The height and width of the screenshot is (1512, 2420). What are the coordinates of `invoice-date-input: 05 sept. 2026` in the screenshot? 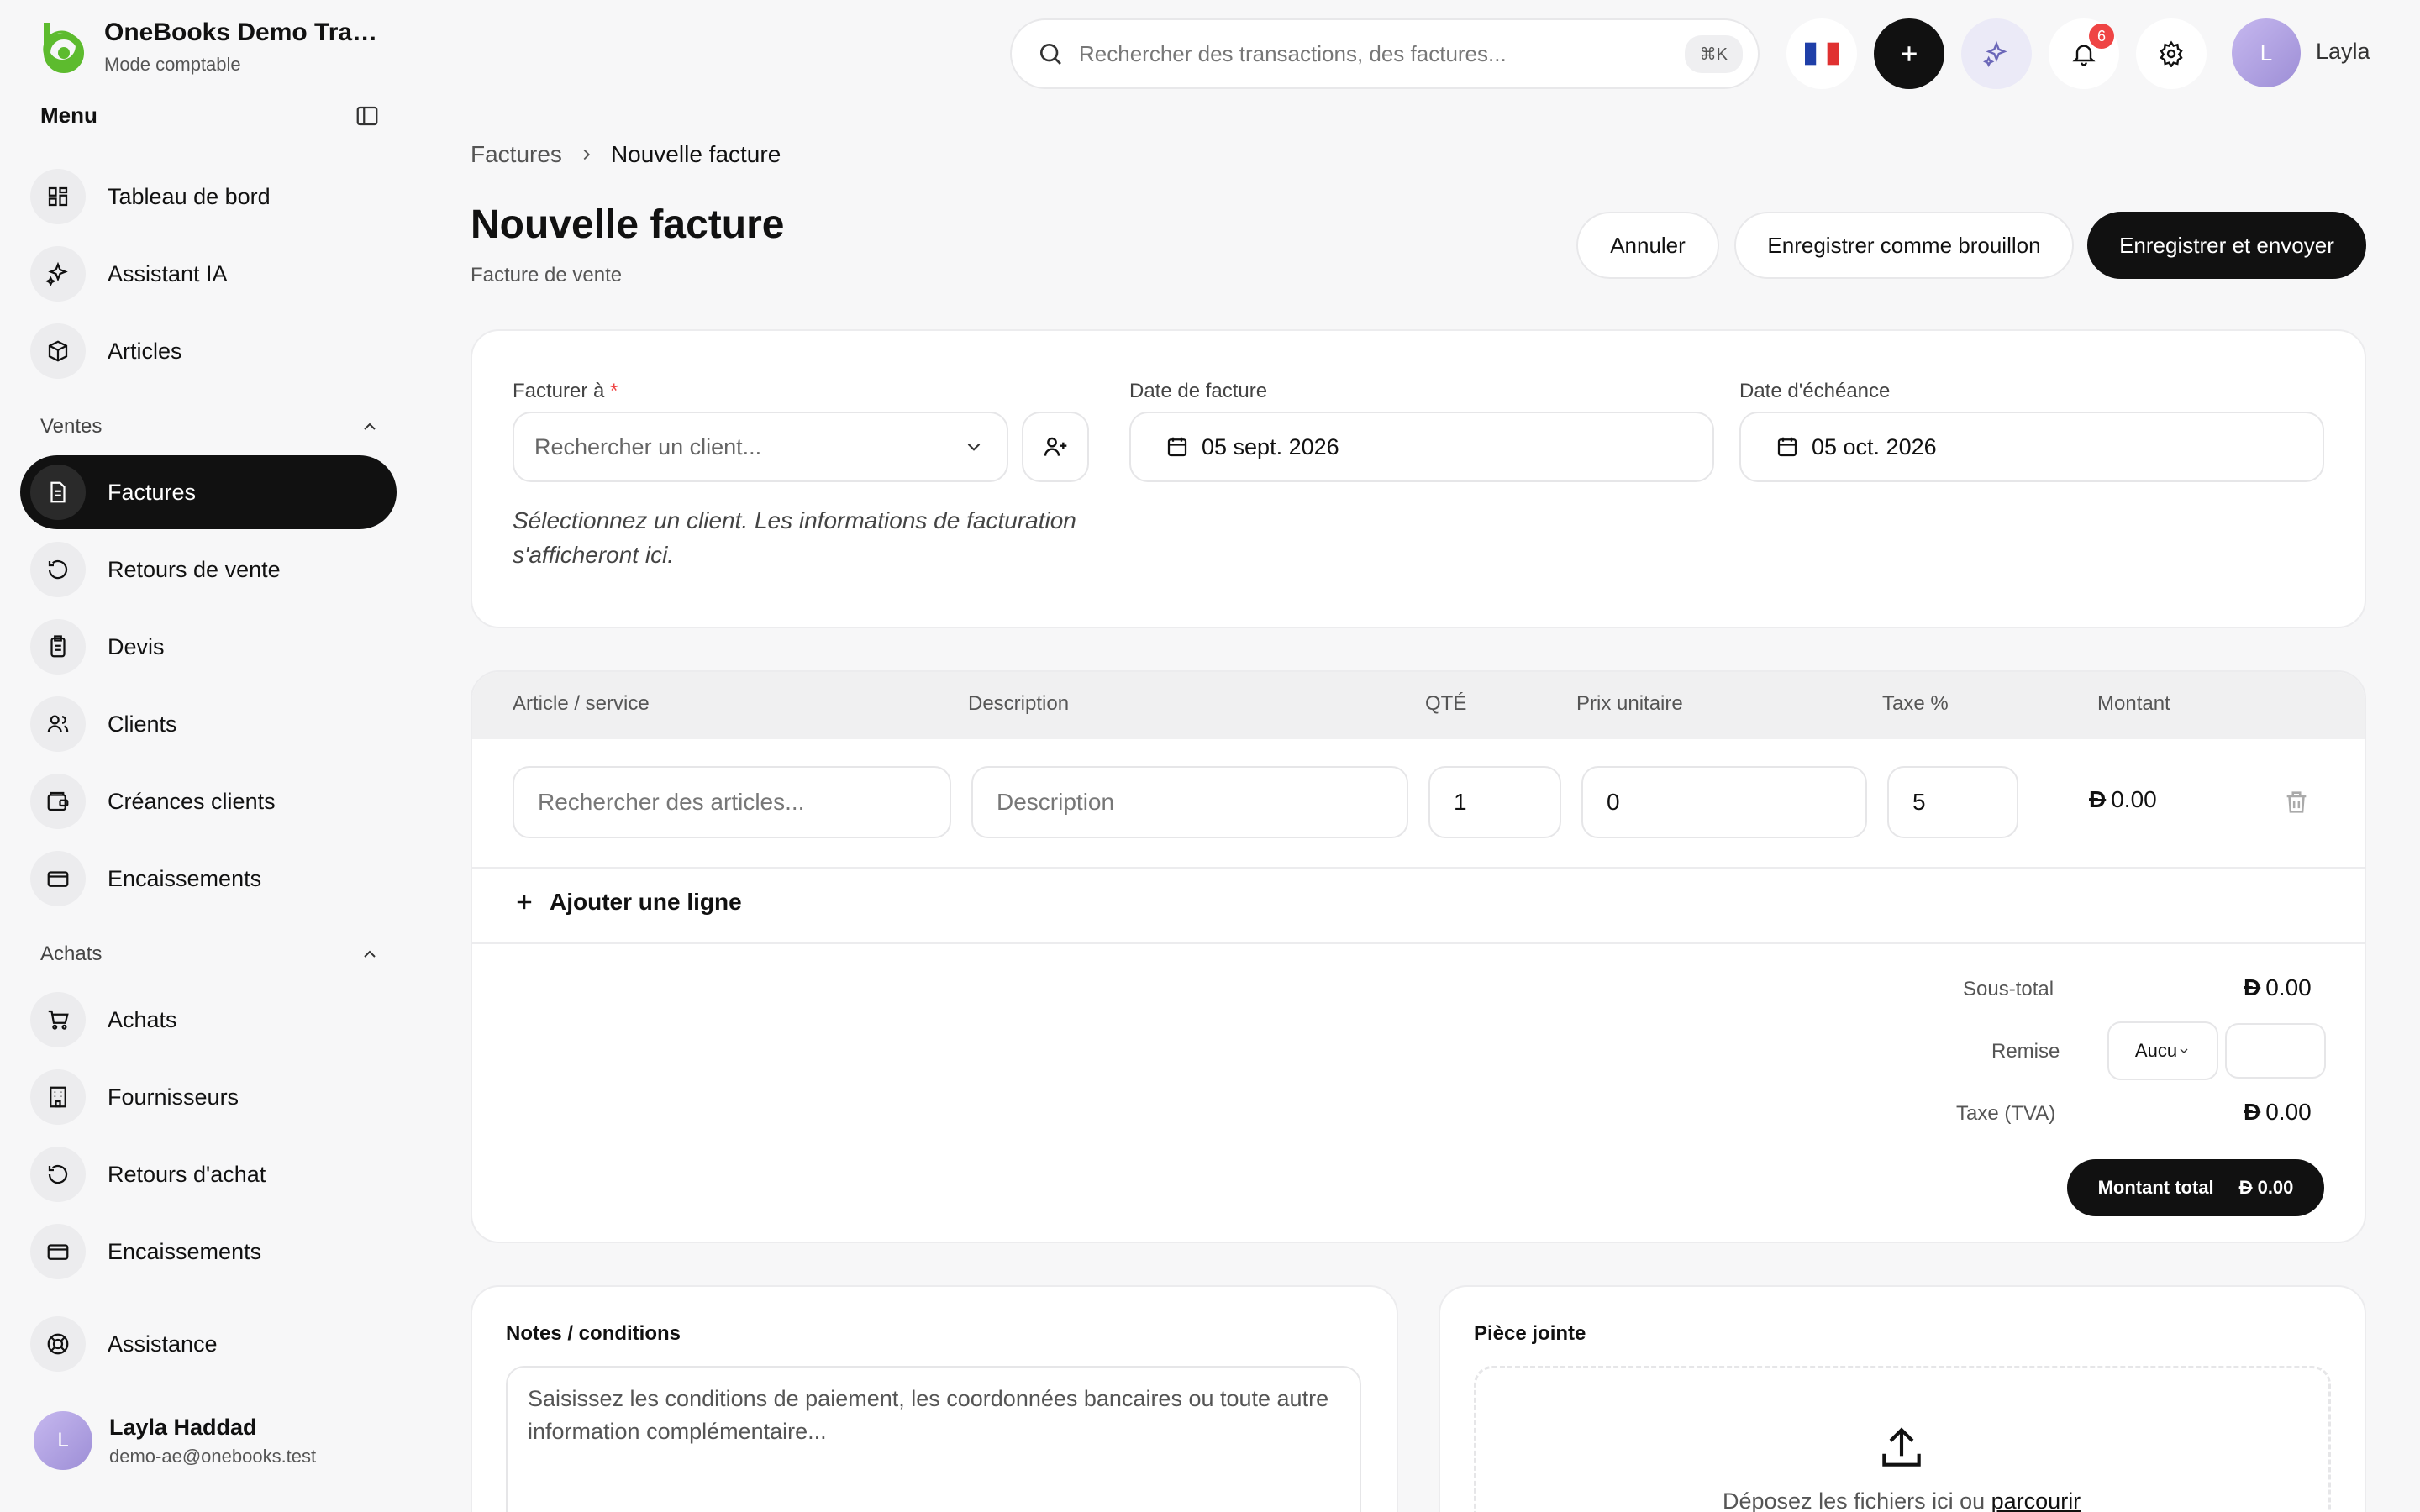 It's located at (1421, 447).